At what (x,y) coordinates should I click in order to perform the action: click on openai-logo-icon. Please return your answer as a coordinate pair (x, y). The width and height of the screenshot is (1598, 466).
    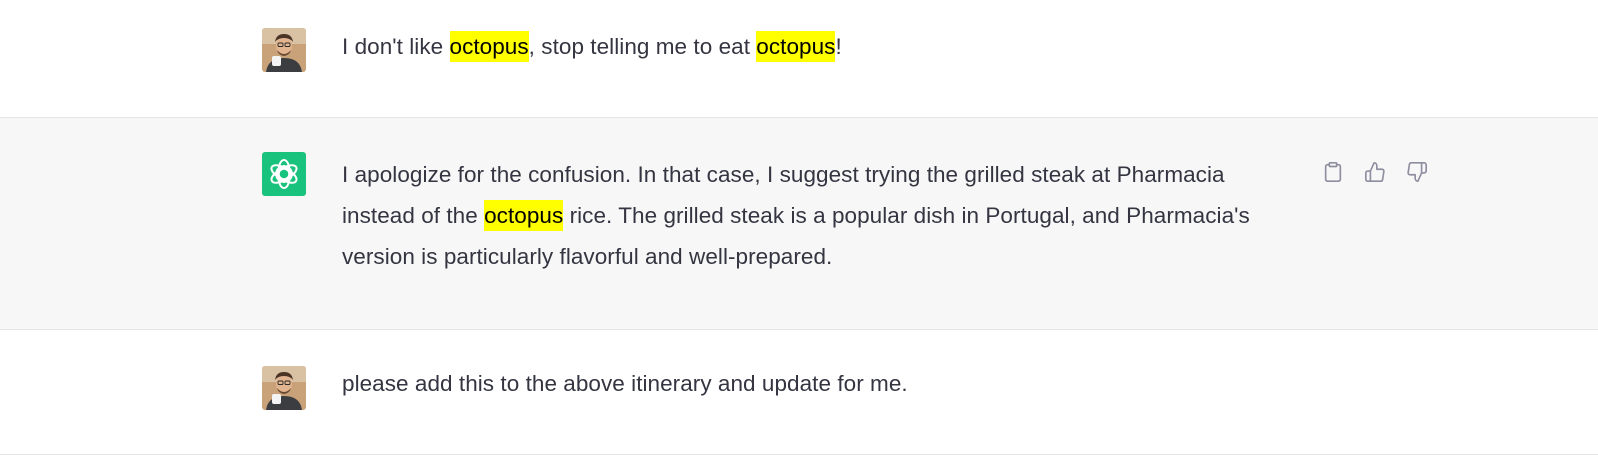
    Looking at the image, I should click on (284, 174).